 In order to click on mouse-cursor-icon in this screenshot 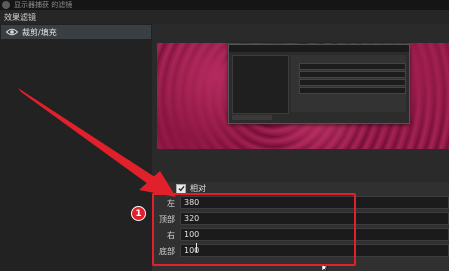, I will do `click(325, 268)`.